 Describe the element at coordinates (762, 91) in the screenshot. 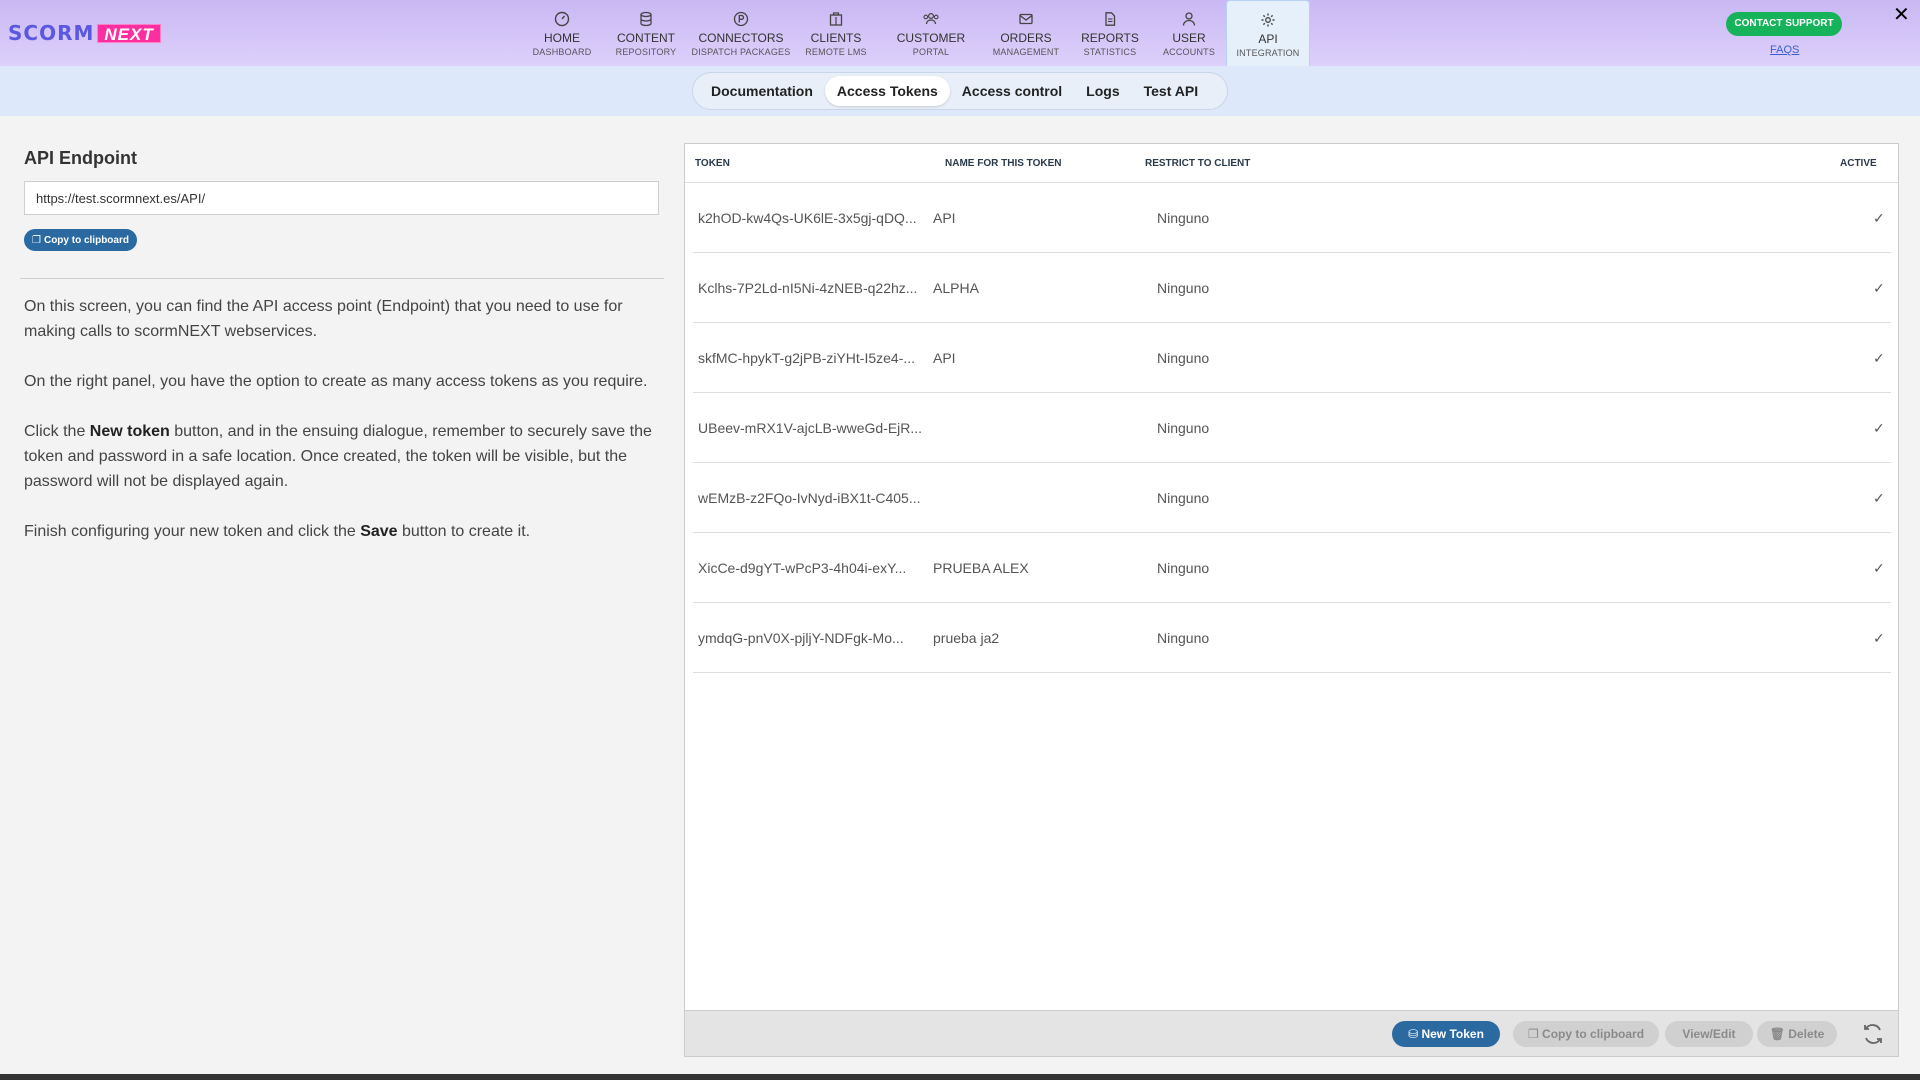

I see `tab-documentation: Documentation` at that location.